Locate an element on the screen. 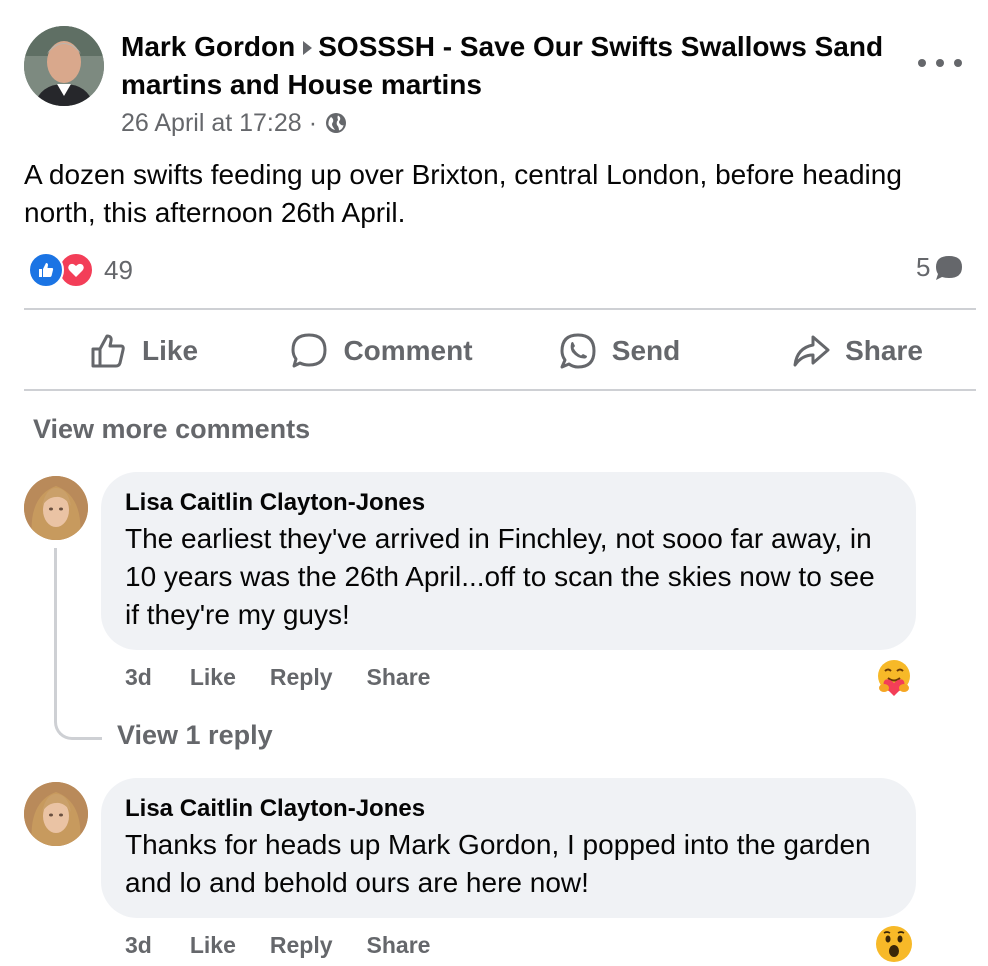  post-timestamp: 26 April at 17:28 is located at coordinates (211, 123).